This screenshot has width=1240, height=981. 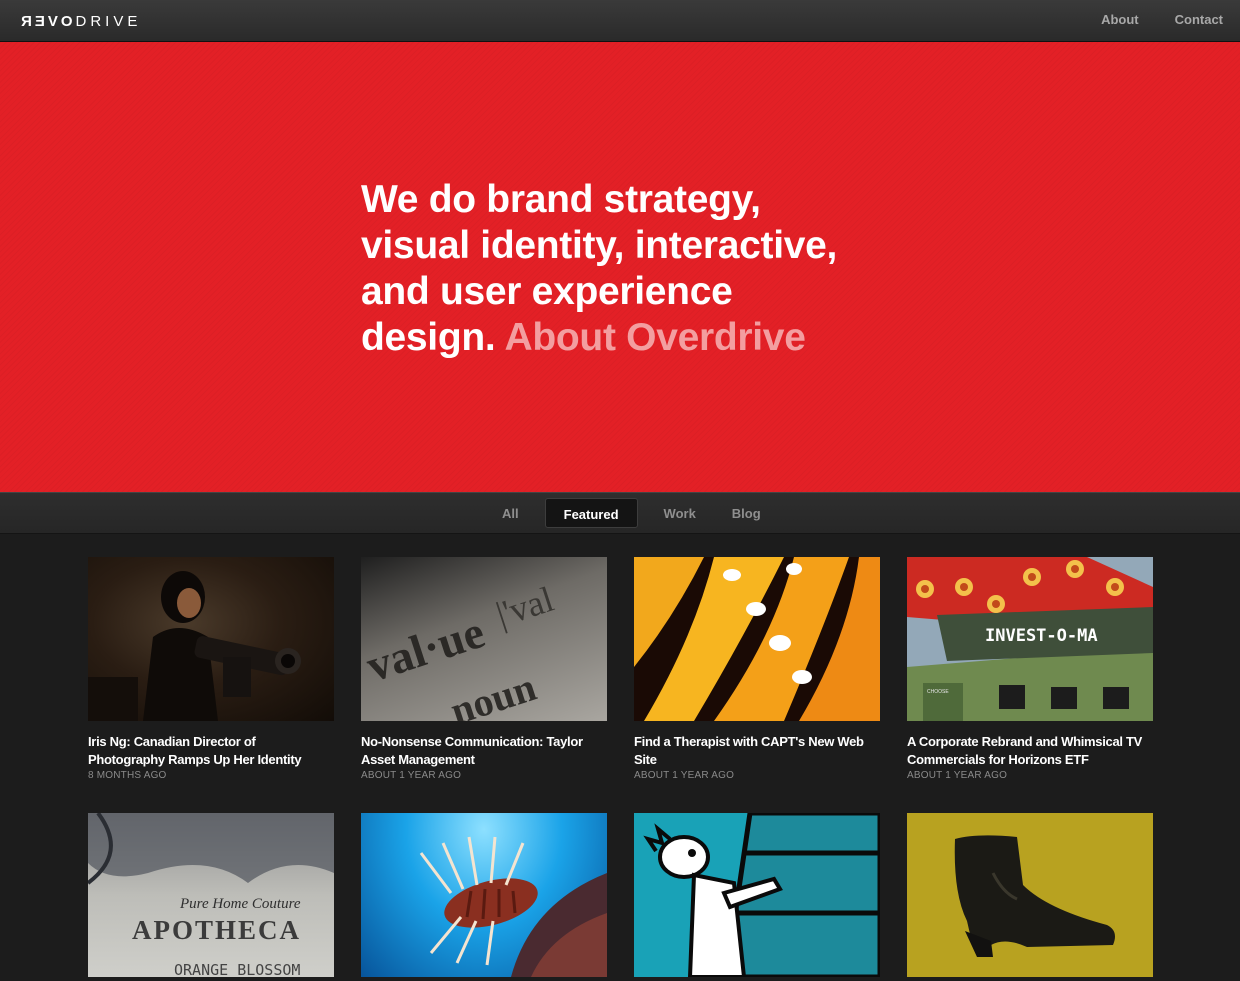 What do you see at coordinates (655, 337) in the screenshot?
I see `about-overdrive-link: About Overdrive` at bounding box center [655, 337].